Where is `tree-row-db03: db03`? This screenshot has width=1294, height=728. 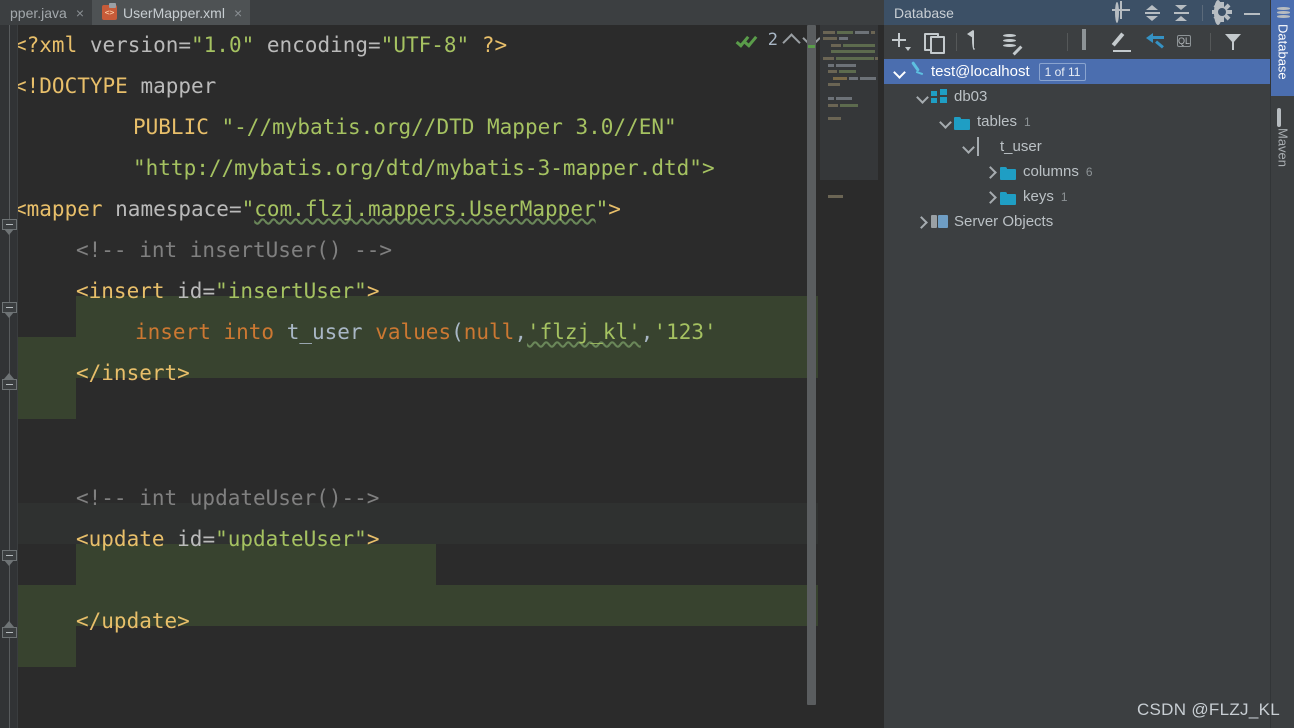 tree-row-db03: db03 is located at coordinates (1077, 96).